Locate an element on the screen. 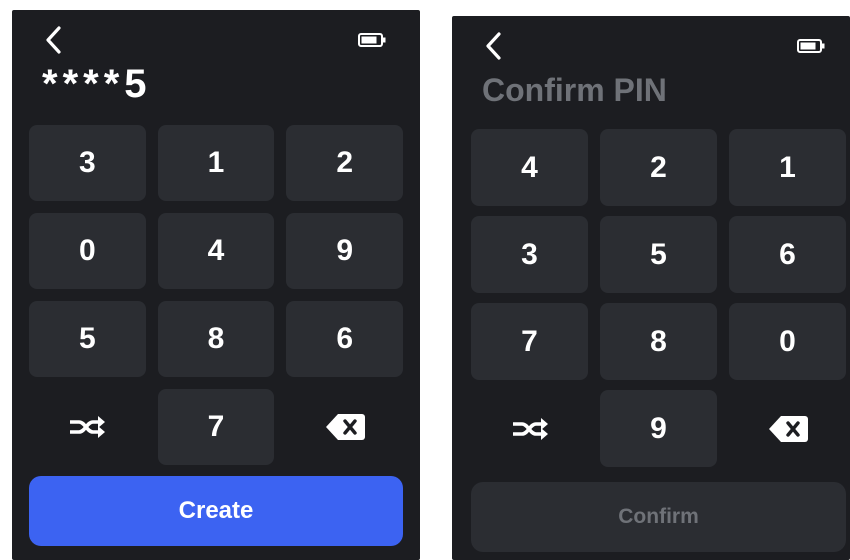  page-title: Confirm PIN is located at coordinates (574, 90).